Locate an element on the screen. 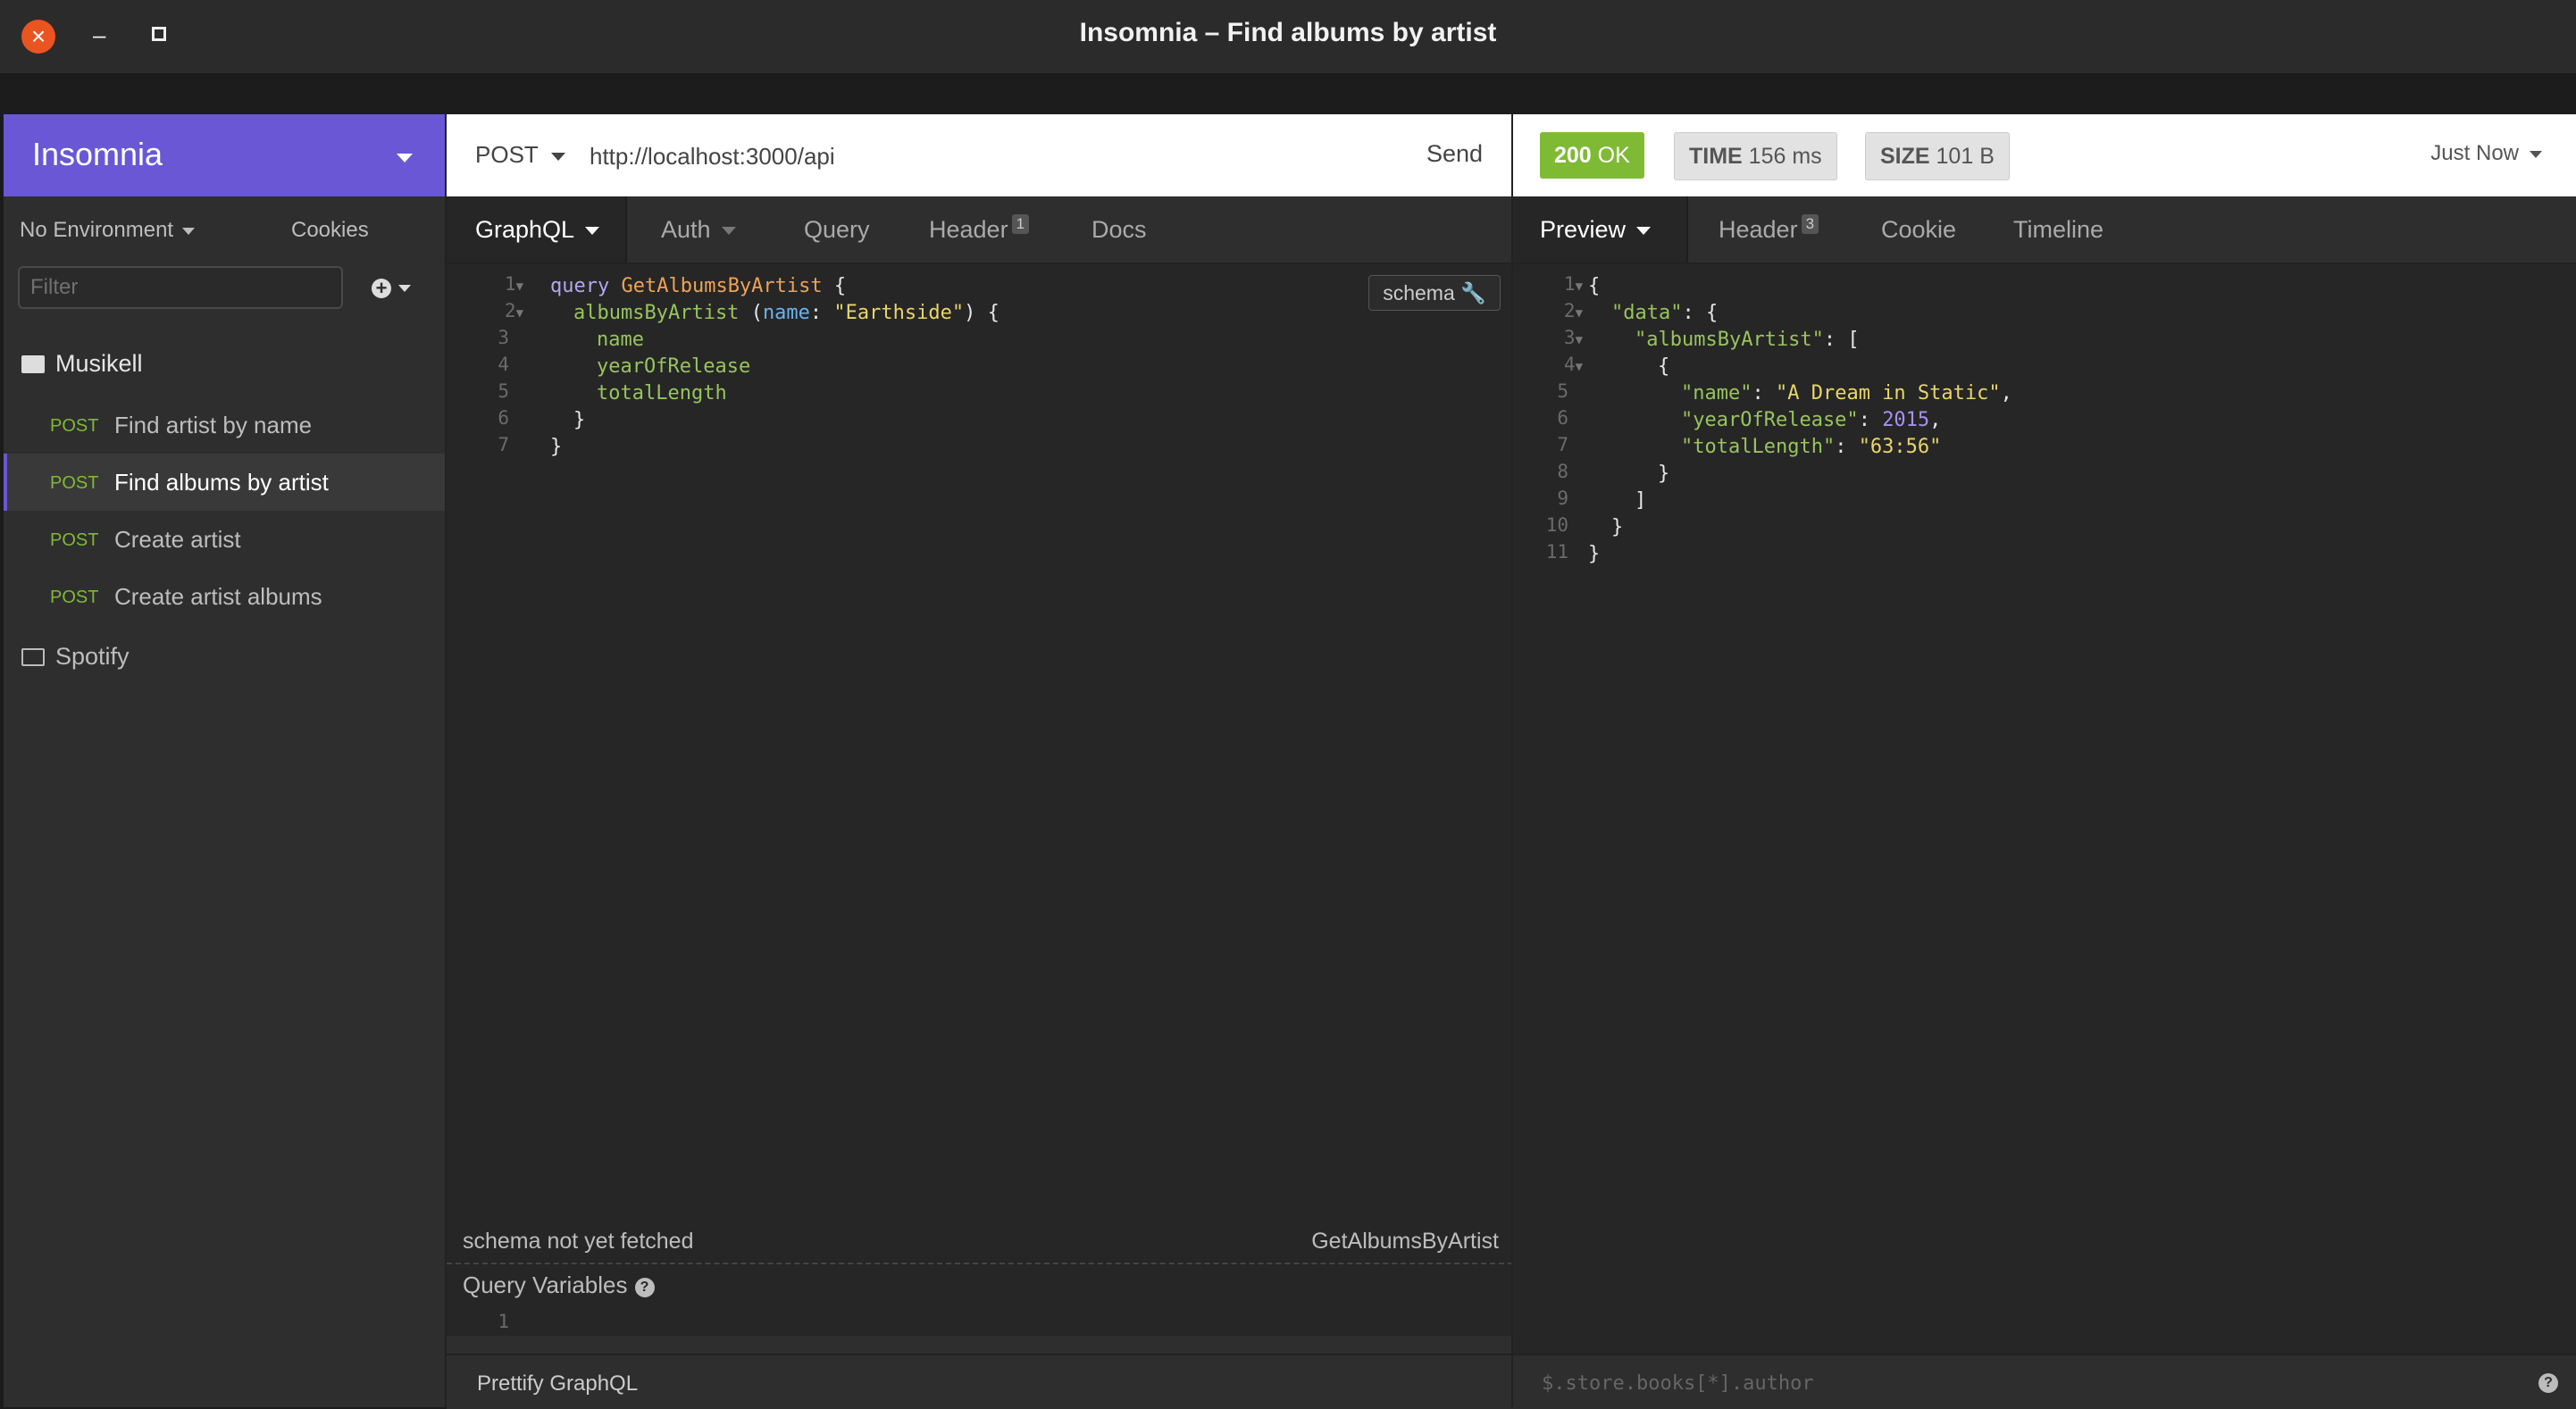  cookies-button: Cookies is located at coordinates (330, 230).